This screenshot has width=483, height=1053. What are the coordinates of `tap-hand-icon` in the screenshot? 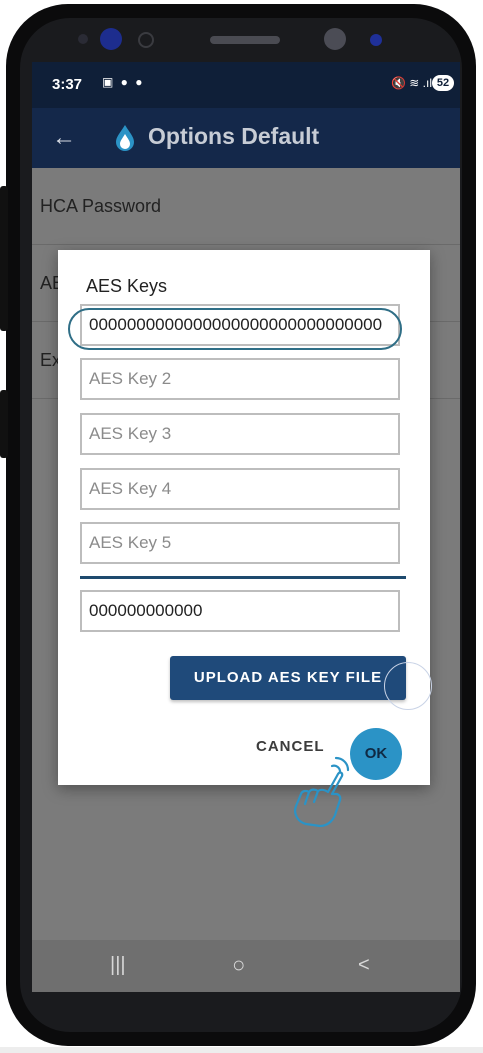 It's located at (322, 792).